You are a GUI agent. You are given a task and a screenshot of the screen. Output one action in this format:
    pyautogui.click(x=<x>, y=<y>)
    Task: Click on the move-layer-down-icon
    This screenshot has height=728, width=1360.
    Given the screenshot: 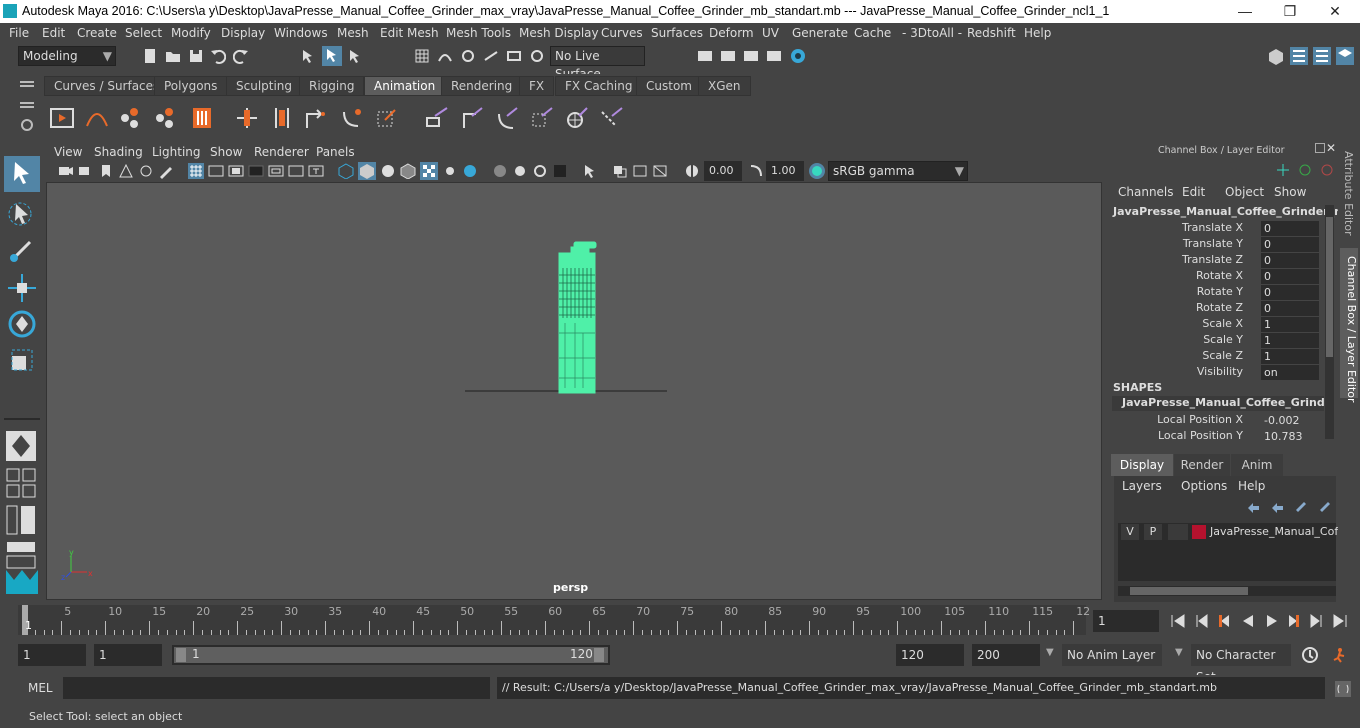 What is the action you would take?
    pyautogui.click(x=1277, y=507)
    